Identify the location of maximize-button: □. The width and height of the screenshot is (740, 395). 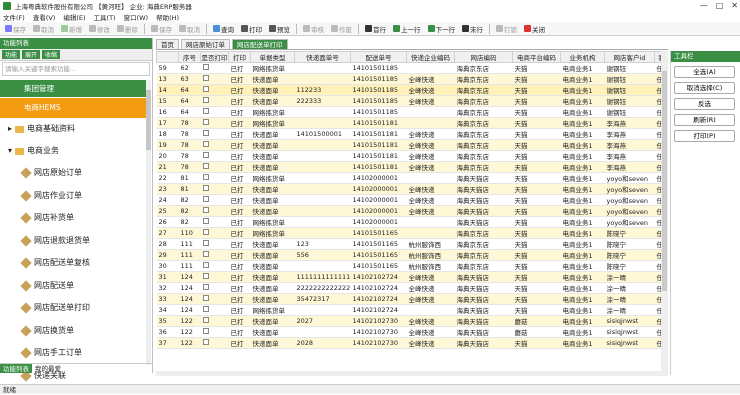
(720, 5).